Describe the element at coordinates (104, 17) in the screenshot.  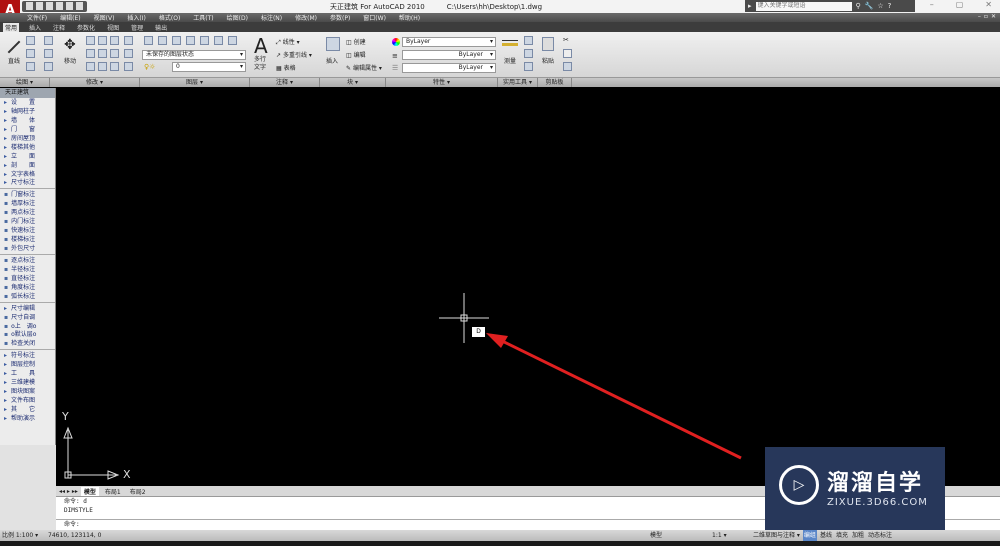
I see `menu-view: 视图(V)` at that location.